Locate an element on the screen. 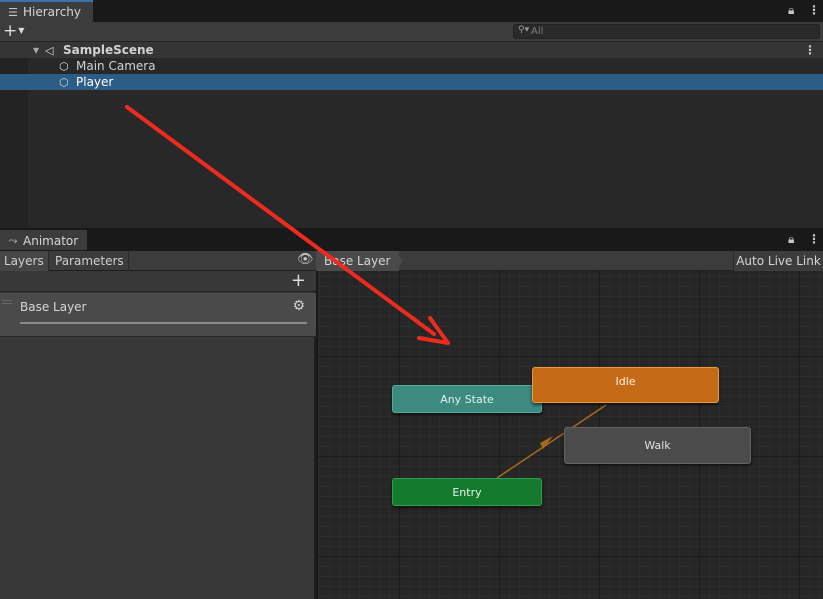 Image resolution: width=823 pixels, height=599 pixels. tab-layers: Layers is located at coordinates (24, 261).